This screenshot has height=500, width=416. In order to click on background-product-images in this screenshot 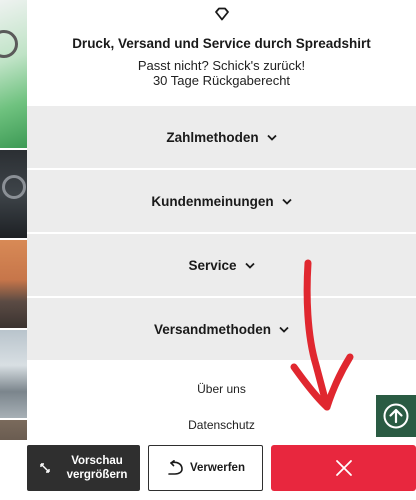, I will do `click(13, 250)`.